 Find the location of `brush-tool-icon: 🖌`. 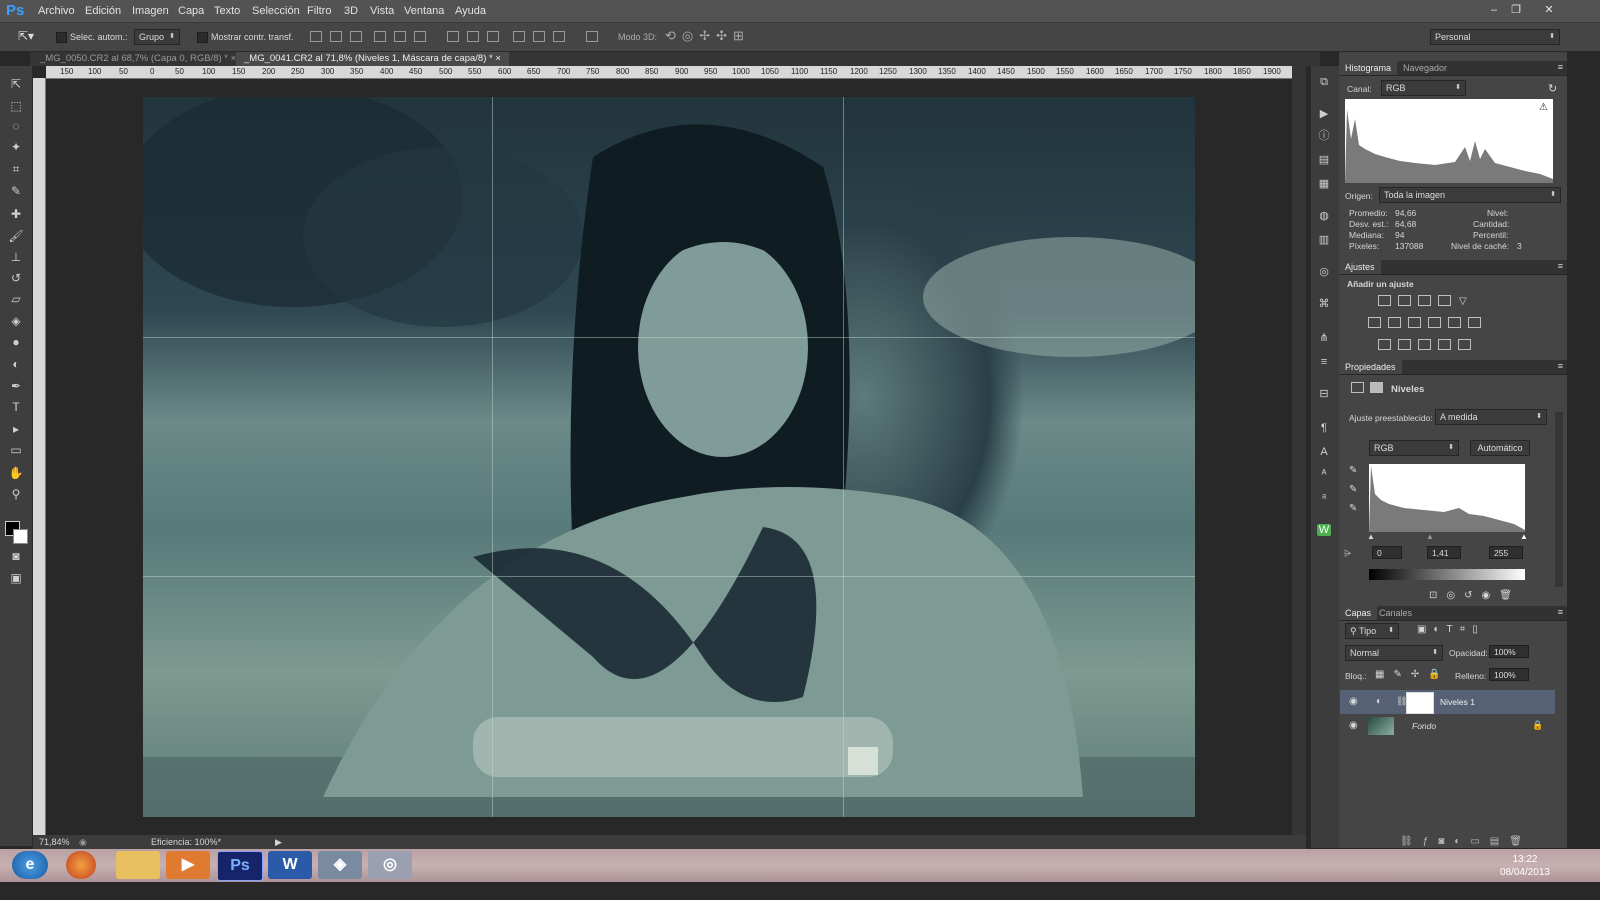

brush-tool-icon: 🖌 is located at coordinates (16, 236).